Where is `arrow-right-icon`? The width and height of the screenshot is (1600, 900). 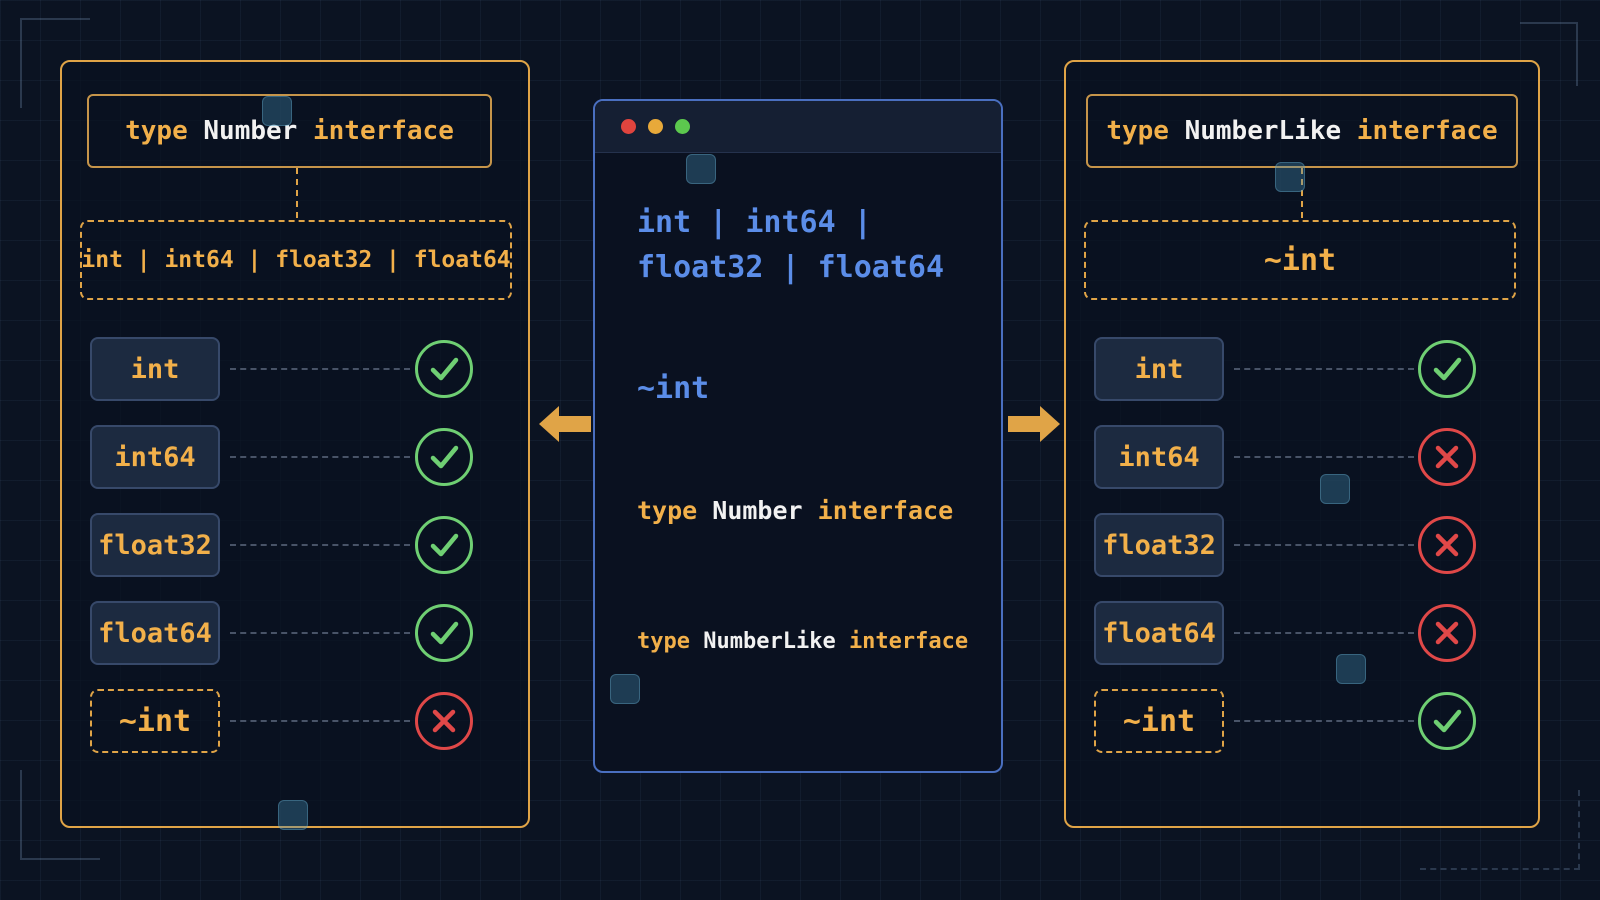
arrow-right-icon is located at coordinates (1034, 424).